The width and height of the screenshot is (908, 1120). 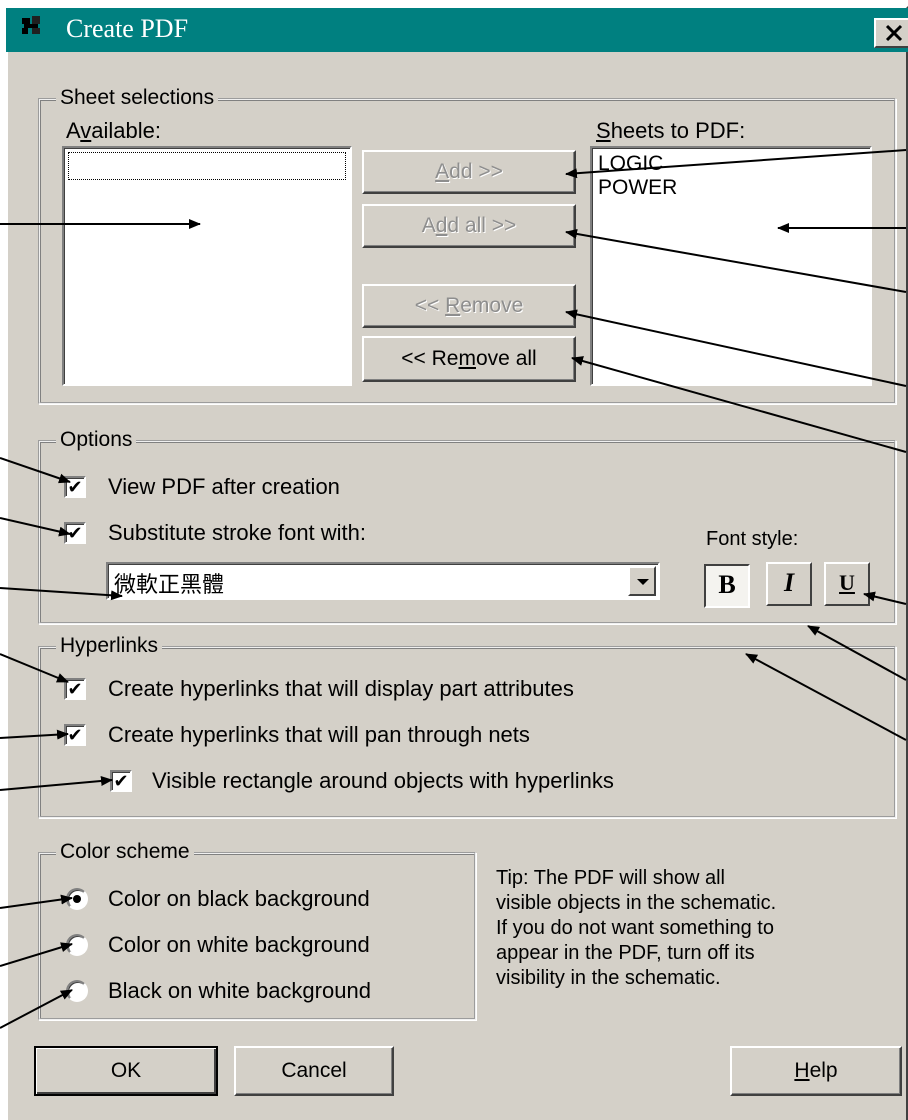 What do you see at coordinates (169, 584) in the screenshot?
I see `font-select-value: 微軟正黑體` at bounding box center [169, 584].